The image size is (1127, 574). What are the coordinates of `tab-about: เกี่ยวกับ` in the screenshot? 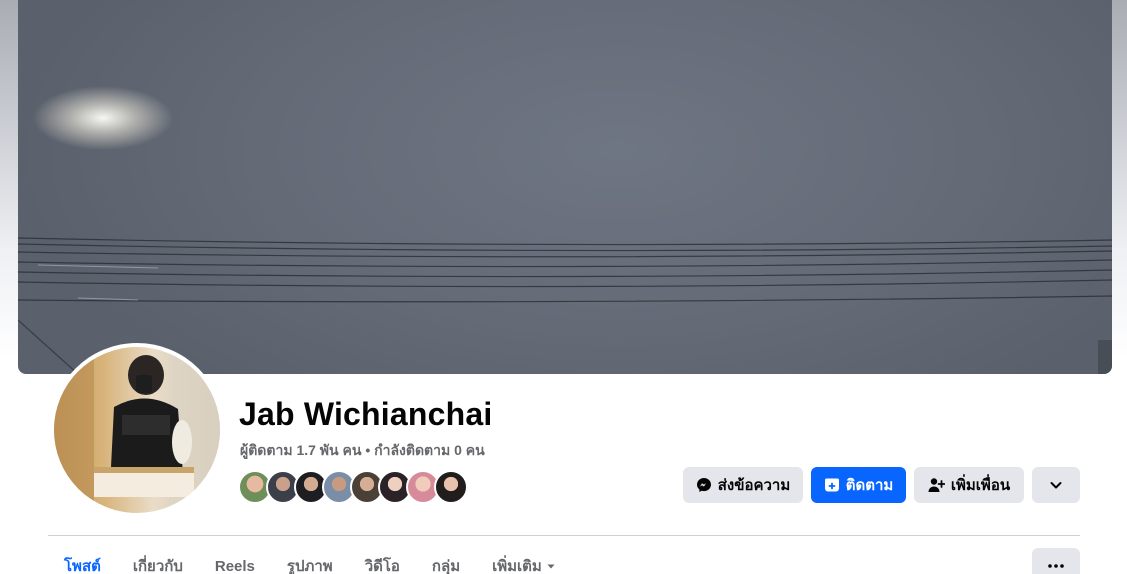 It's located at (158, 564).